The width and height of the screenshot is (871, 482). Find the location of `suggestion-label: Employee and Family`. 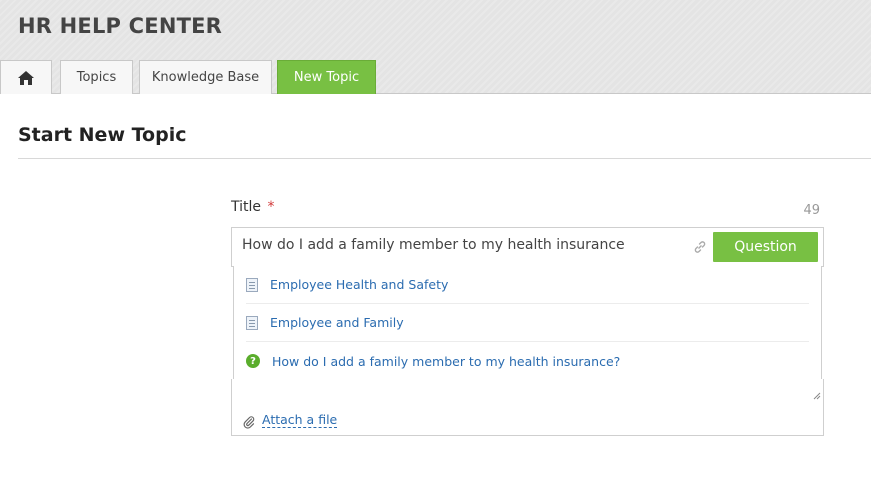

suggestion-label: Employee and Family is located at coordinates (337, 322).